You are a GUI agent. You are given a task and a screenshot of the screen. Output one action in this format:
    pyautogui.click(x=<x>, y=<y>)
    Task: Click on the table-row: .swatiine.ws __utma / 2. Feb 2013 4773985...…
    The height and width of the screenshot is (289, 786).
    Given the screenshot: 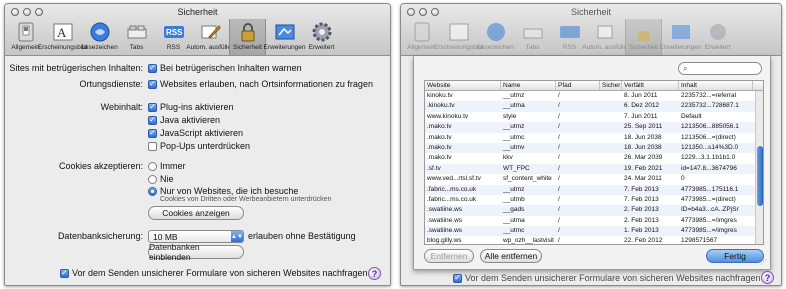 What is the action you would take?
    pyautogui.click(x=594, y=221)
    